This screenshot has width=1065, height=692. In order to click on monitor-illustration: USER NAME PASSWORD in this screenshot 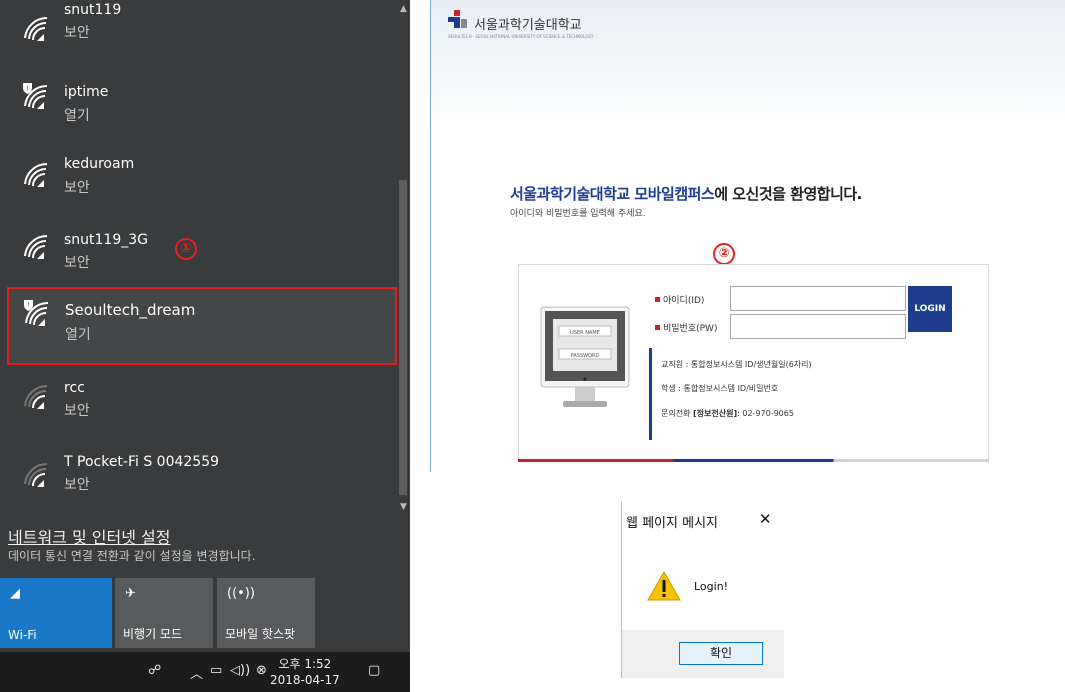, I will do `click(585, 356)`.